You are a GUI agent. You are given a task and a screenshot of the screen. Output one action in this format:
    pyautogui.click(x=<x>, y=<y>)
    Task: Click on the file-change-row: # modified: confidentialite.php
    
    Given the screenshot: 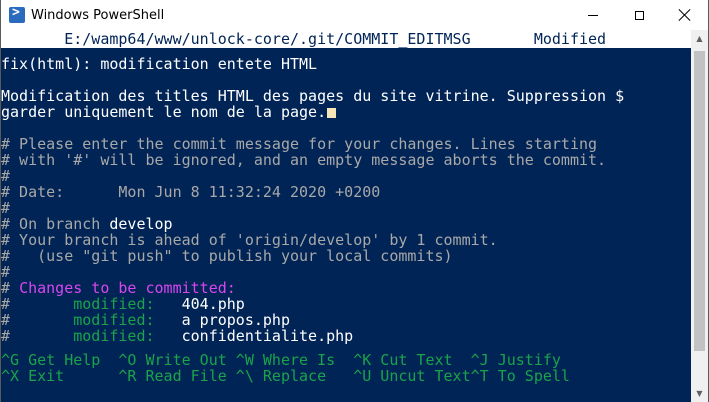 What is the action you would take?
    pyautogui.click(x=346, y=336)
    